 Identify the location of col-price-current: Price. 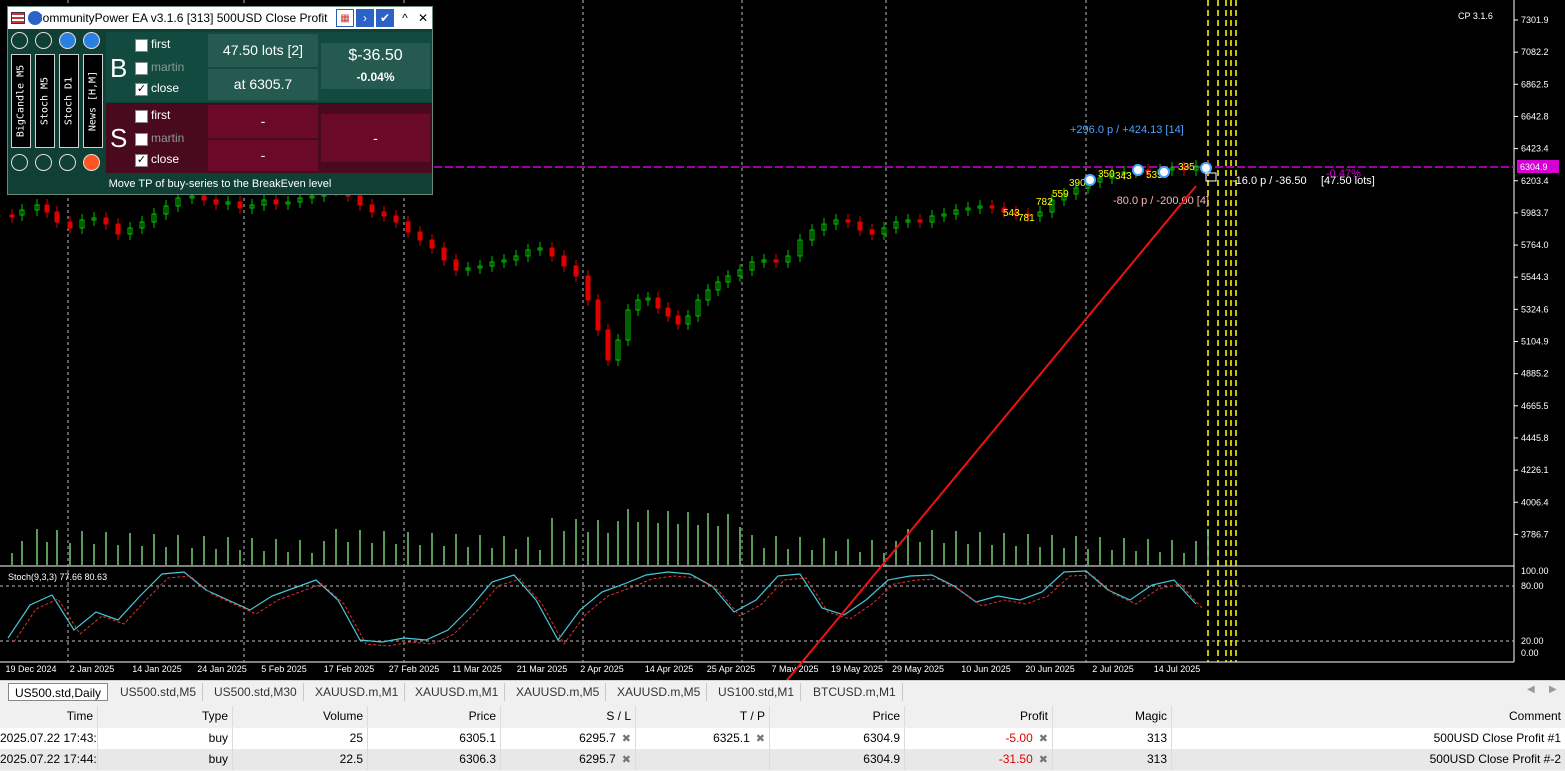
(837, 716).